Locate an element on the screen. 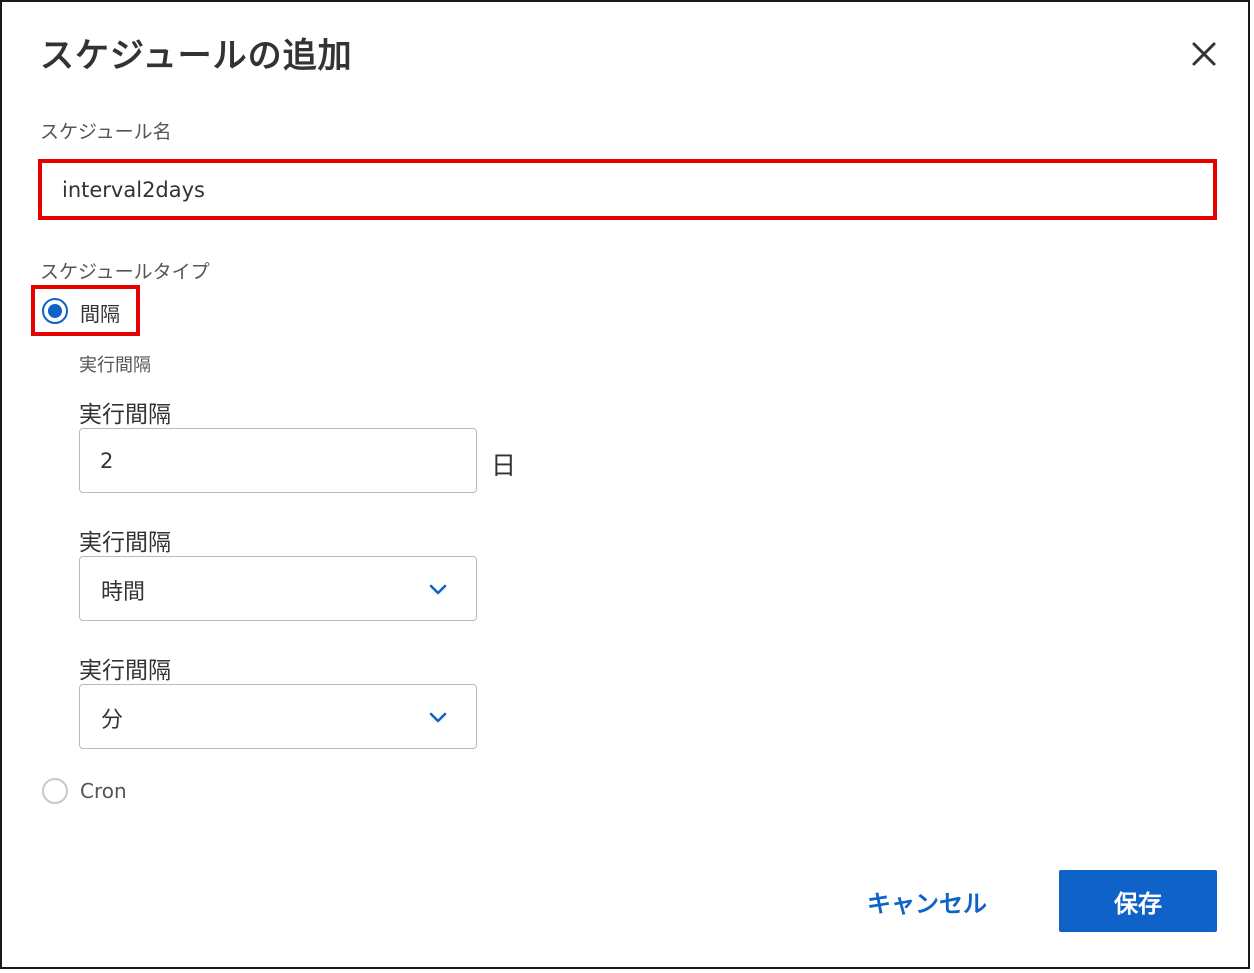 The image size is (1254, 973). schedule-type-label: スケジュールタイプ is located at coordinates (125, 272).